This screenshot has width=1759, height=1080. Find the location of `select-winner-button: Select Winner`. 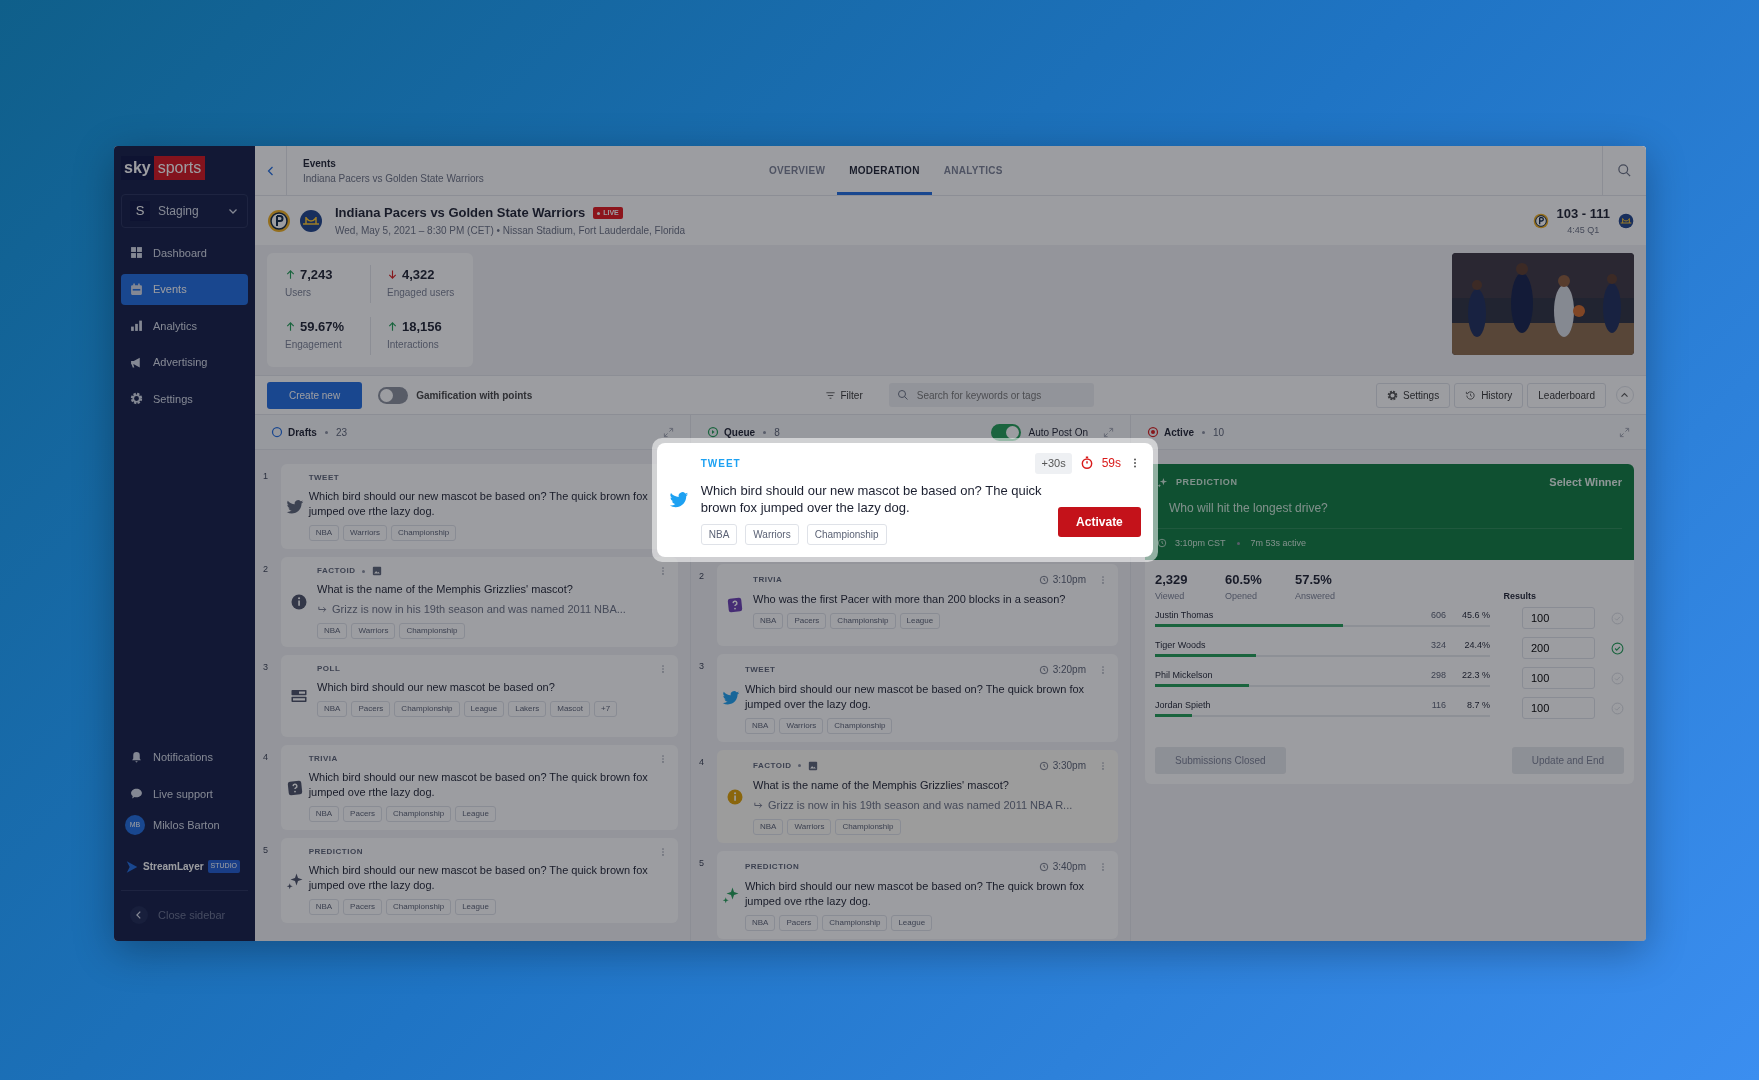

select-winner-button: Select Winner is located at coordinates (1585, 482).